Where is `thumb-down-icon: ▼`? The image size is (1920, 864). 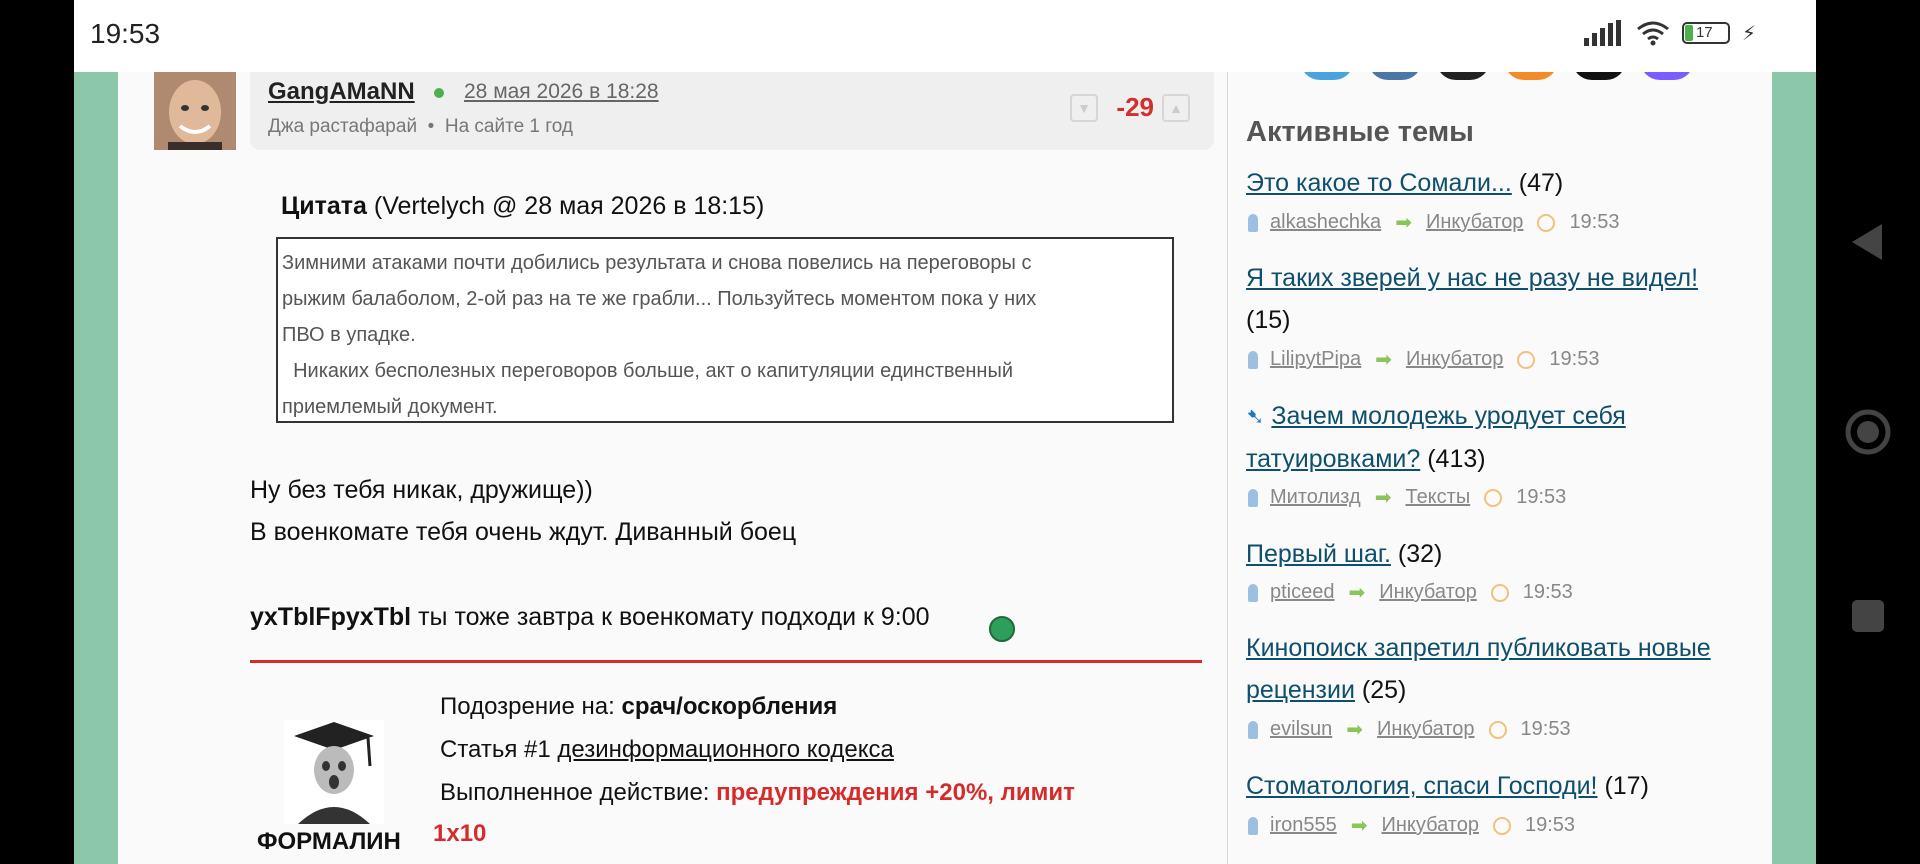
thumb-down-icon: ▼ is located at coordinates (1084, 108).